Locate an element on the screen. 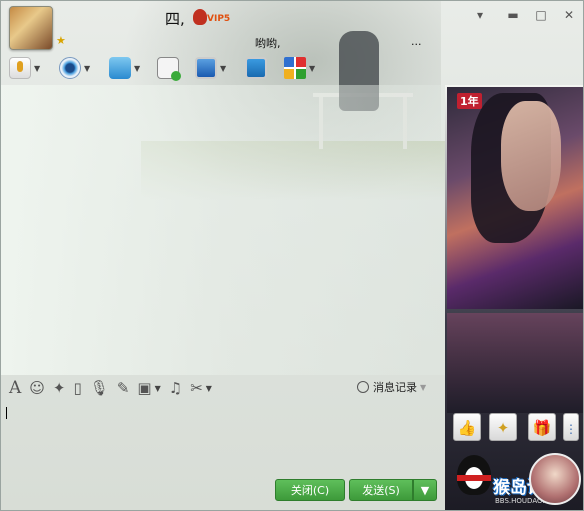  shake-window-icon: ▯ is located at coordinates (78, 388).